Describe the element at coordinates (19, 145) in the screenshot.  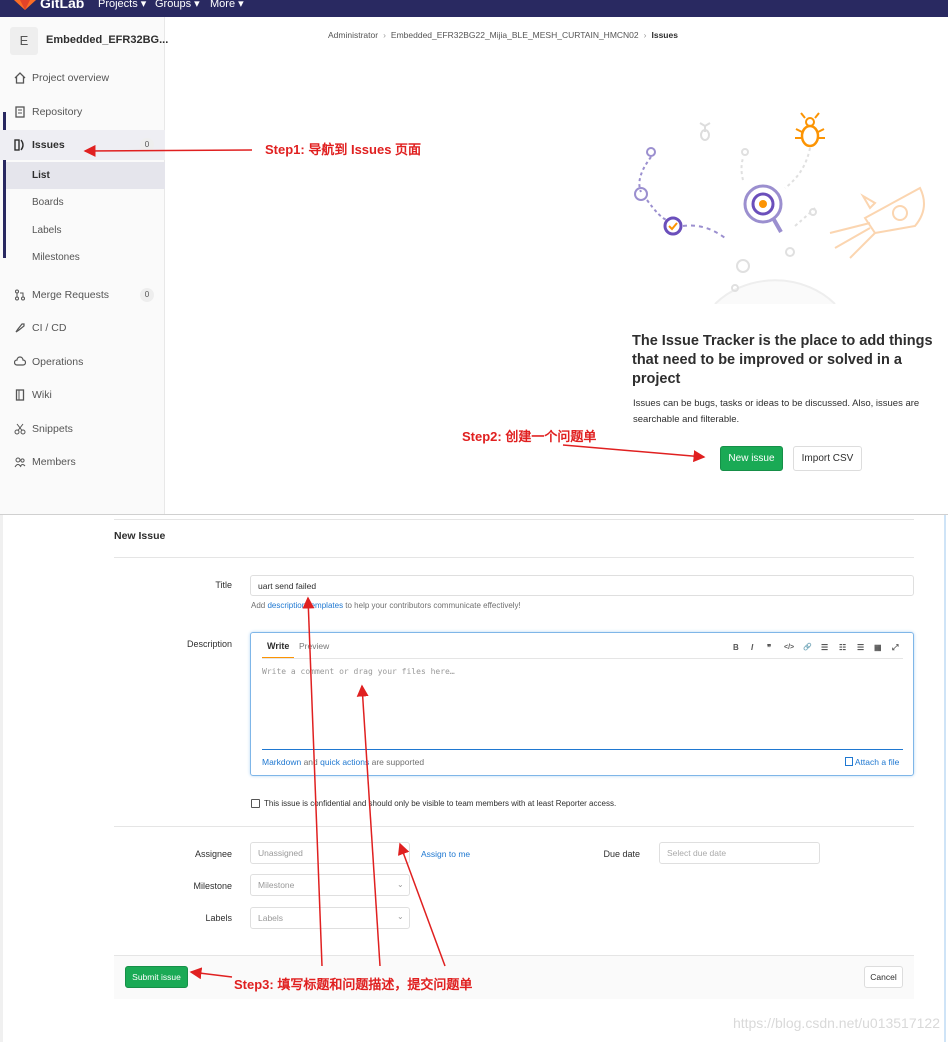
I see `issues-icon` at that location.